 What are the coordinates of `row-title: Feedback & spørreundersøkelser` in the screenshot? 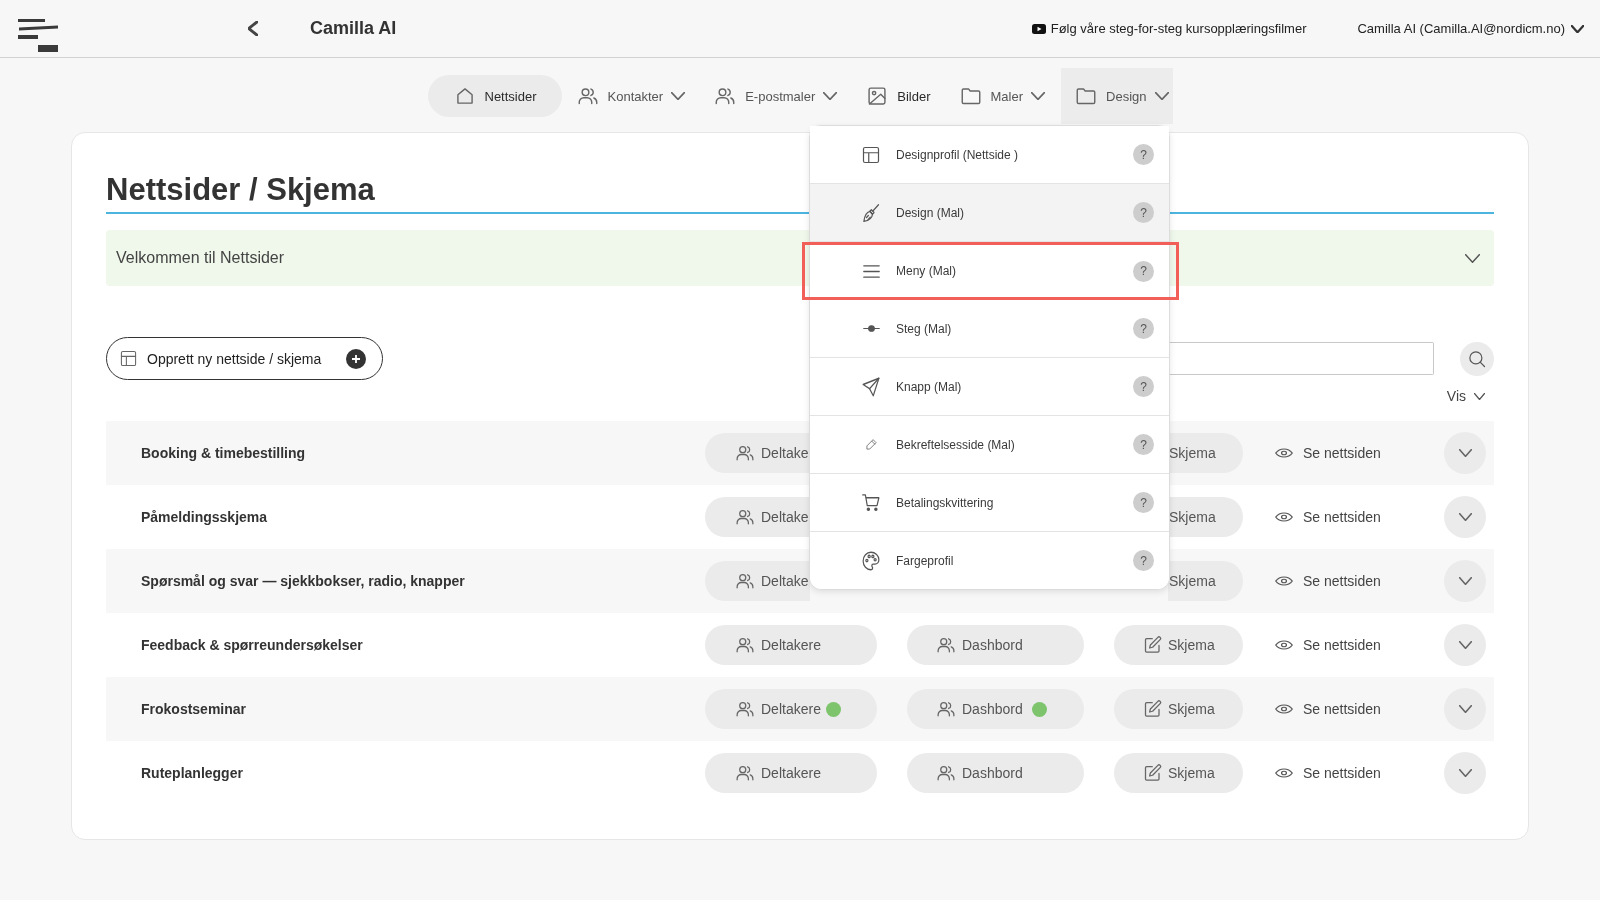 It's located at (252, 645).